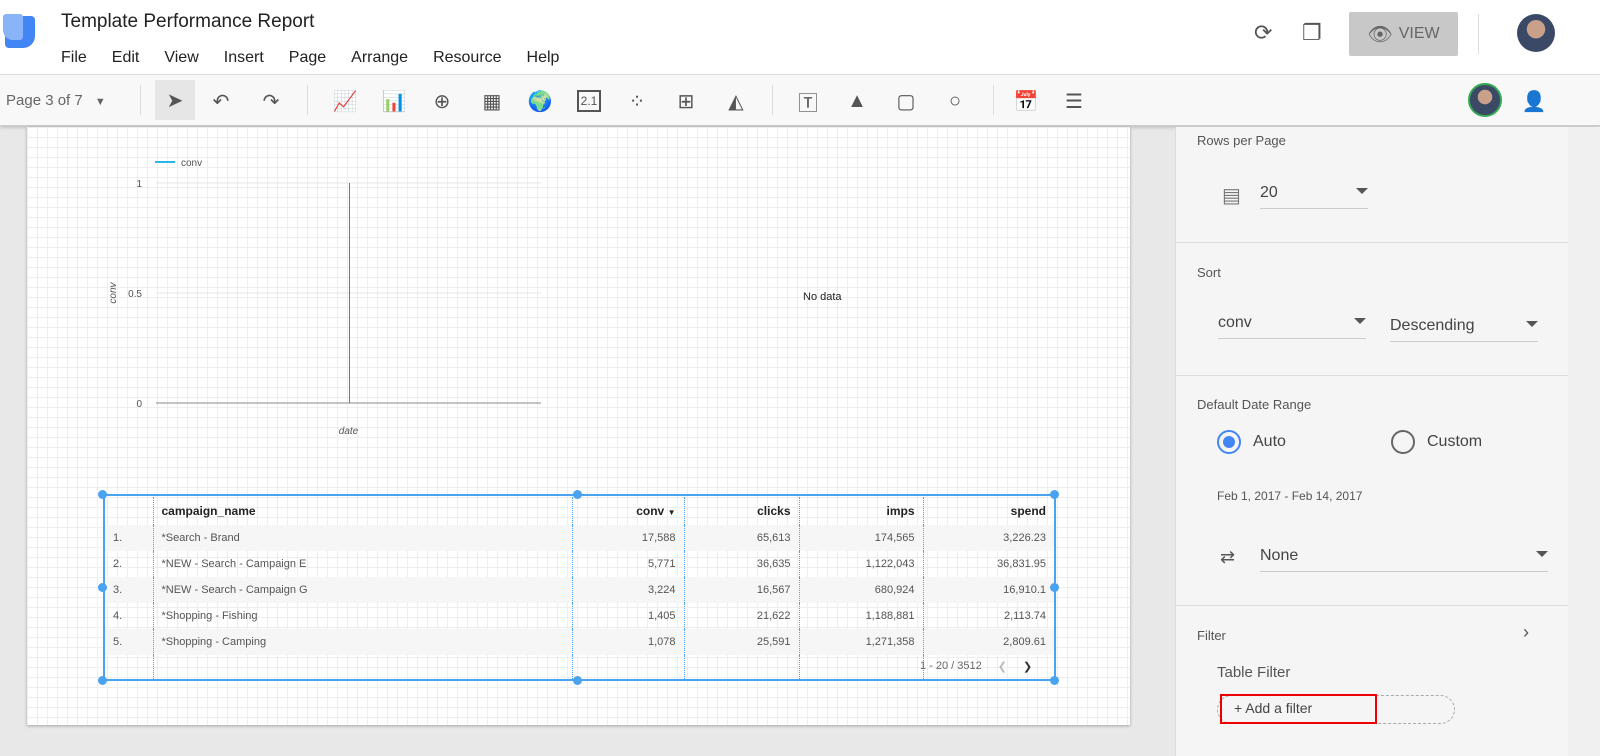 This screenshot has height=756, width=1600. What do you see at coordinates (129, 642) in the screenshot?
I see `row-number: 5.` at bounding box center [129, 642].